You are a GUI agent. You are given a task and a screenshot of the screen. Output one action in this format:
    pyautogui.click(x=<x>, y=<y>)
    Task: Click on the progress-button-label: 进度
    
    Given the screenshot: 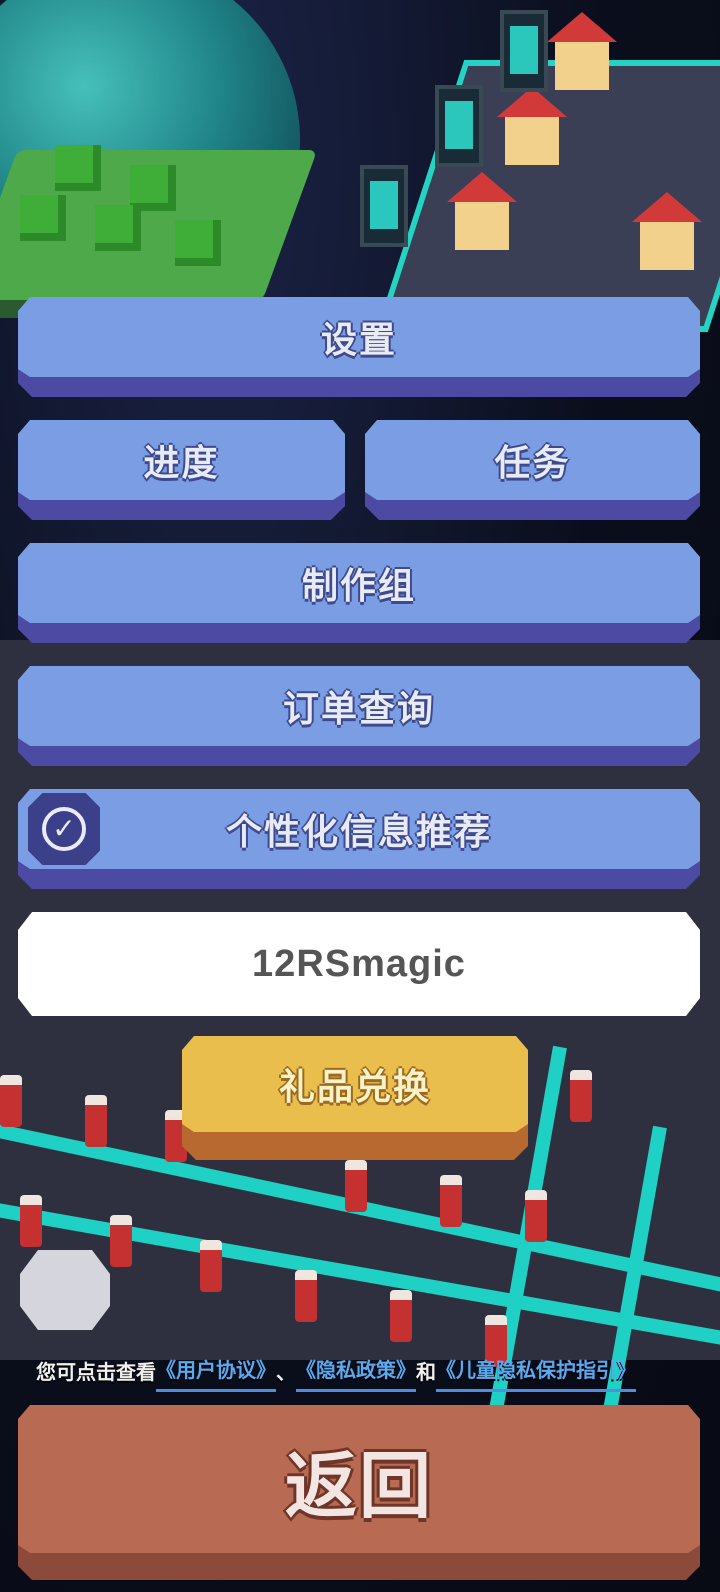 What is the action you would take?
    pyautogui.click(x=181, y=460)
    